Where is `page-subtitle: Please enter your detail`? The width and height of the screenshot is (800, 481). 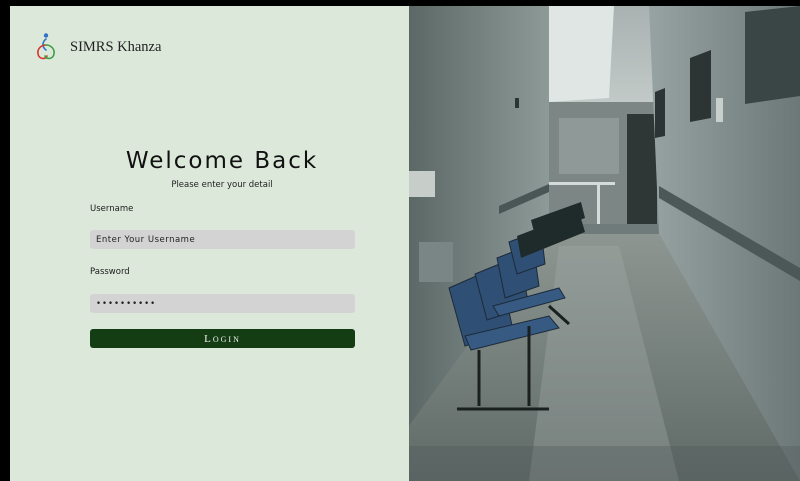 page-subtitle: Please enter your detail is located at coordinates (222, 185).